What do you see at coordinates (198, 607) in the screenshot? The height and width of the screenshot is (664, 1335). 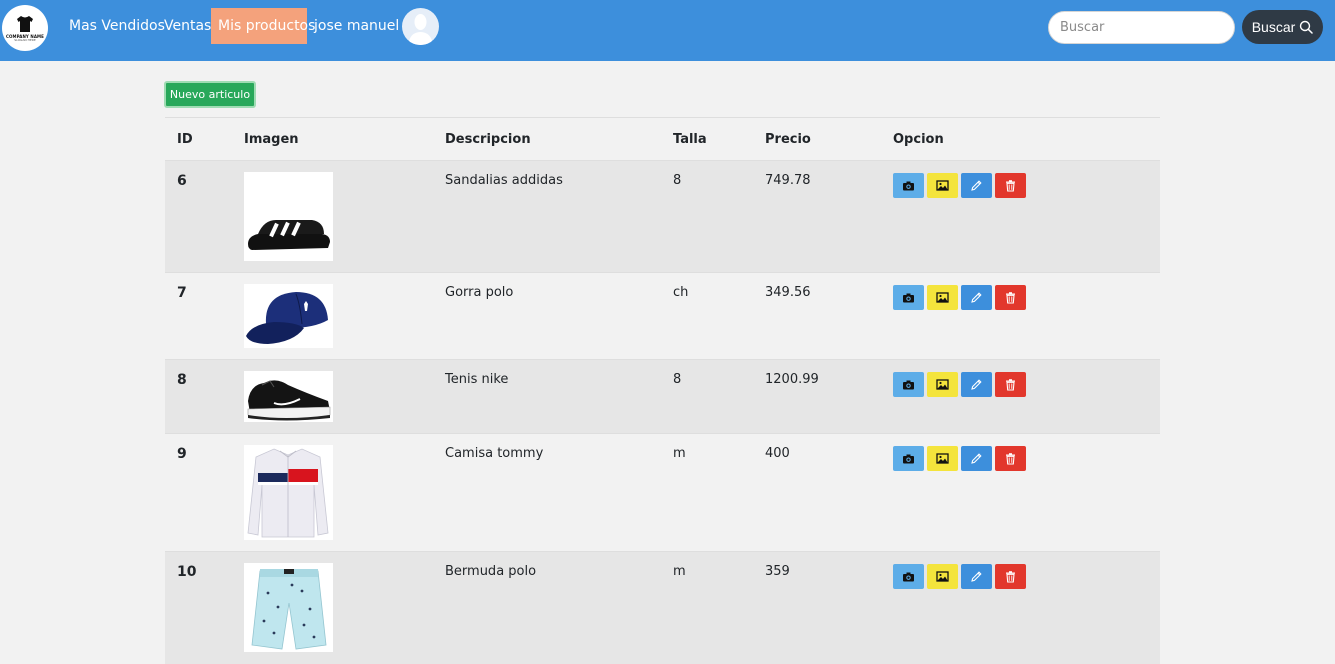 I see `product-id: 10` at bounding box center [198, 607].